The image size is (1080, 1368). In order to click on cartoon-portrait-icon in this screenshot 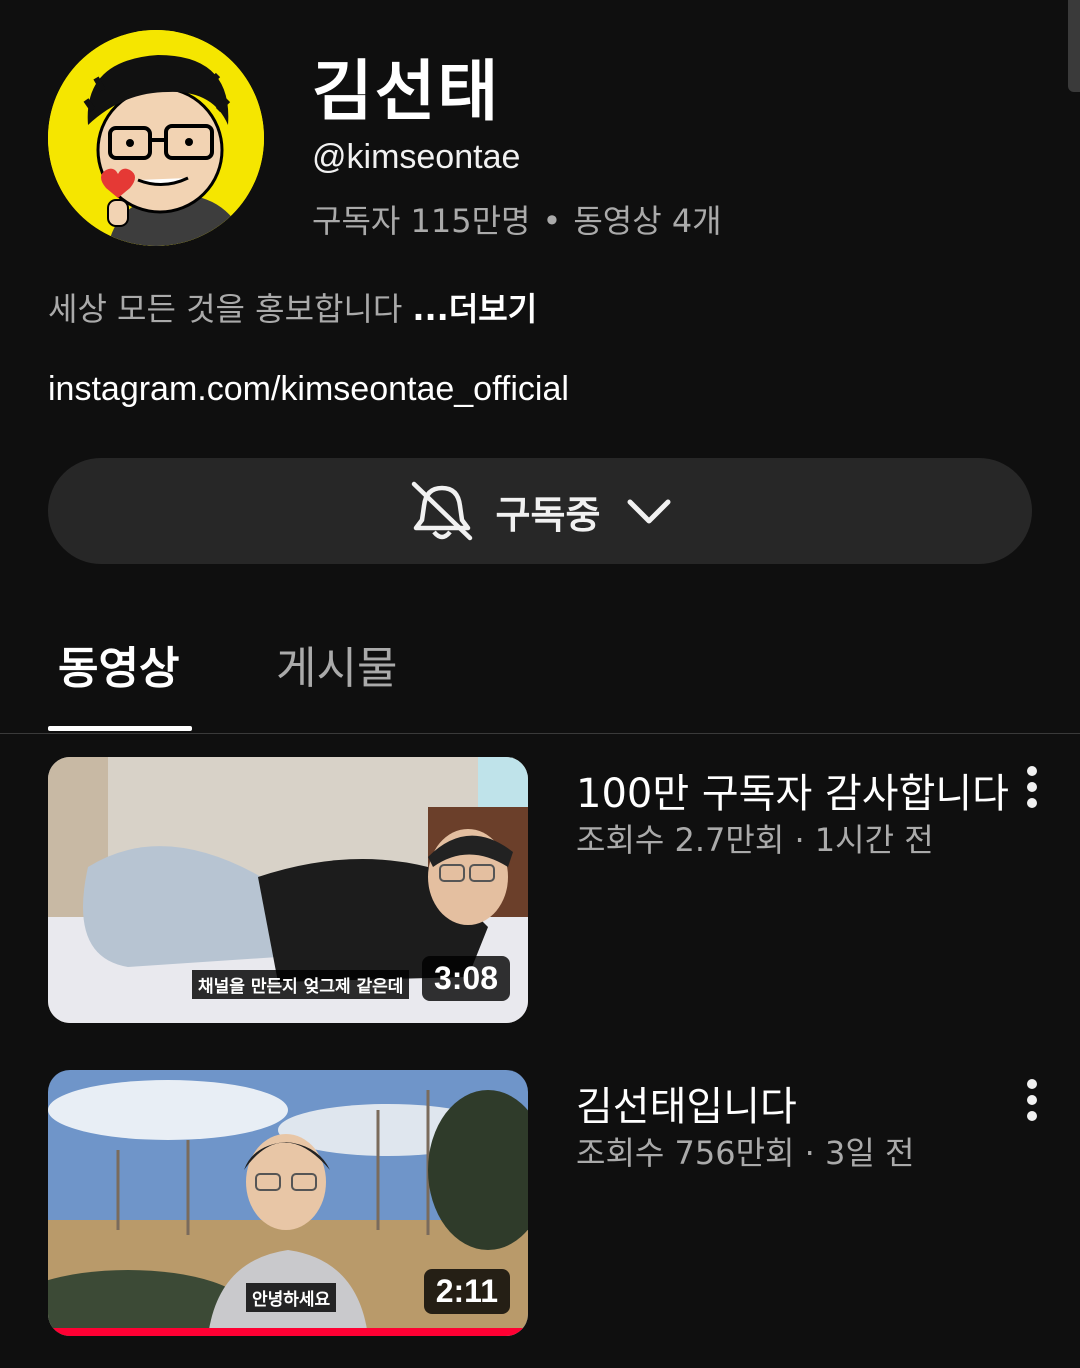, I will do `click(156, 138)`.